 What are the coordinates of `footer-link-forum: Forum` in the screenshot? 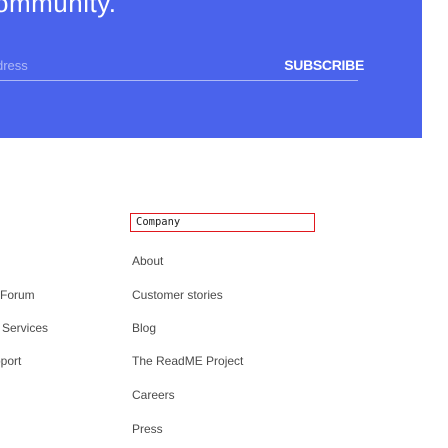 It's located at (17, 295).